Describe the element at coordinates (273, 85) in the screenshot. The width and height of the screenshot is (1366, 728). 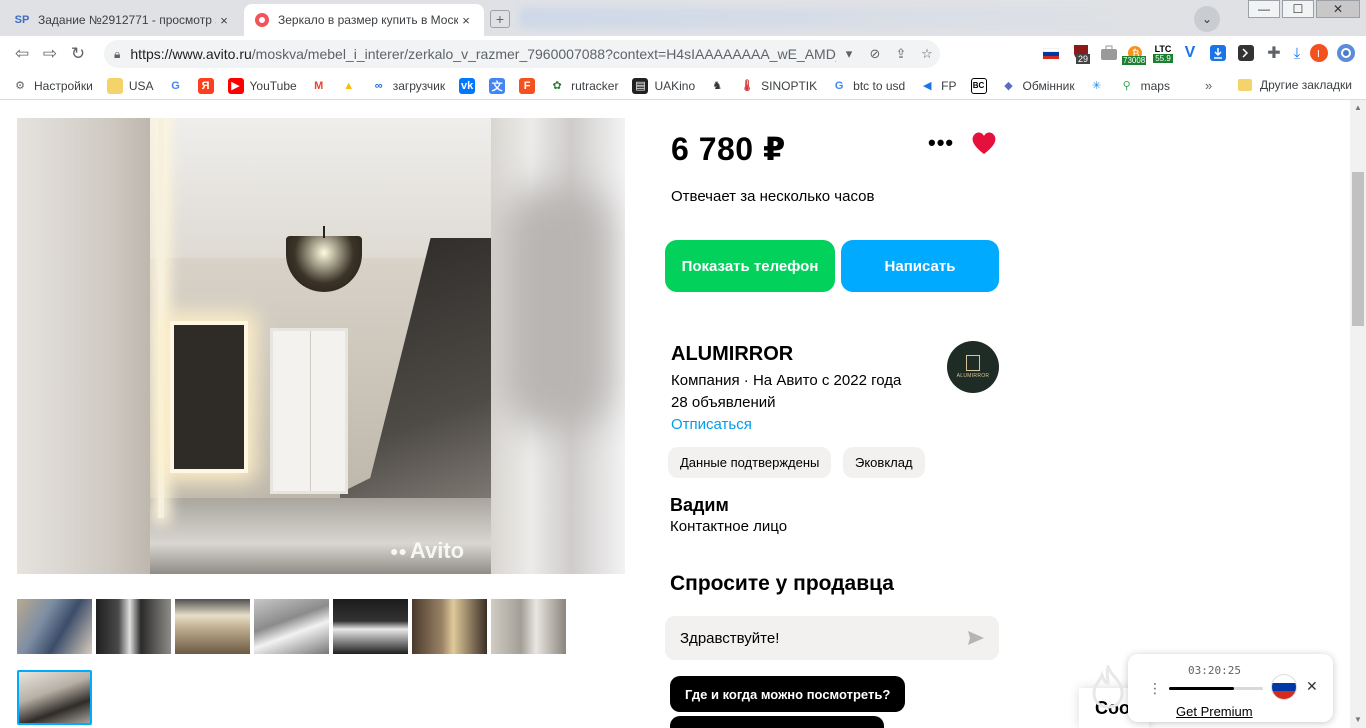
I see `bookmark-label: YouTube` at that location.